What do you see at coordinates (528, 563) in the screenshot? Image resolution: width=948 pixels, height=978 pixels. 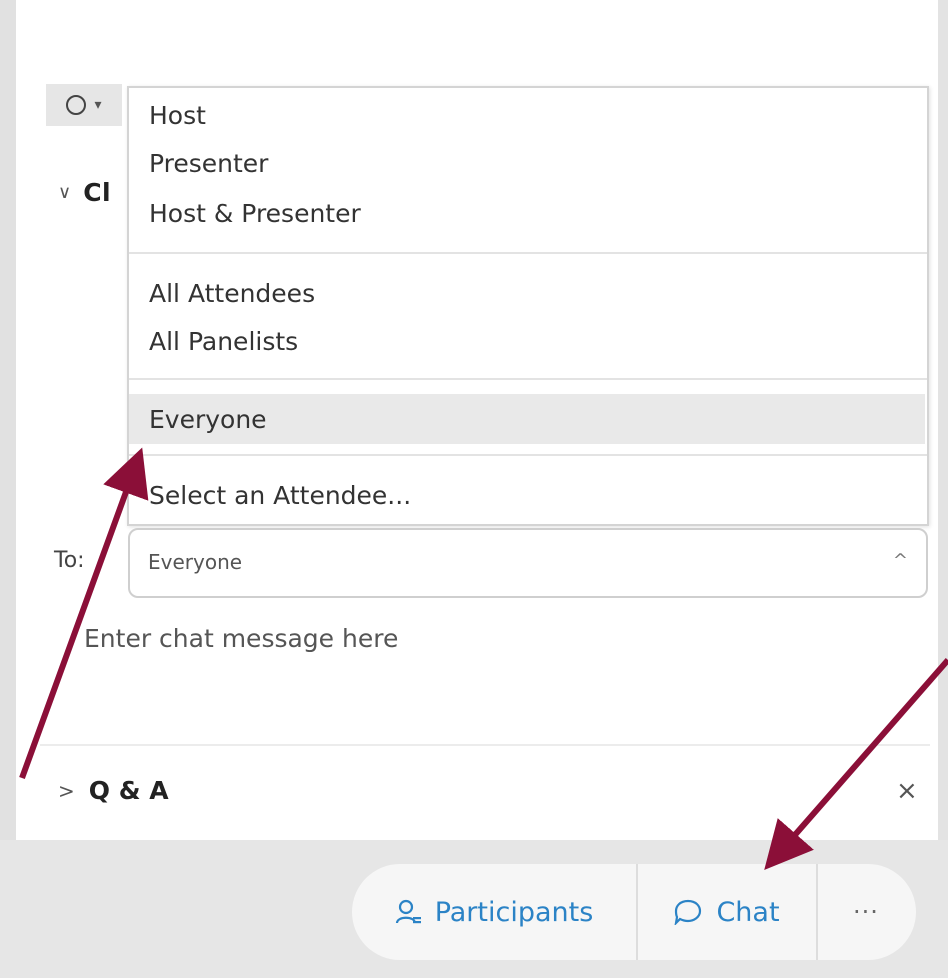 I see `recipient-select: Everyone ^` at bounding box center [528, 563].